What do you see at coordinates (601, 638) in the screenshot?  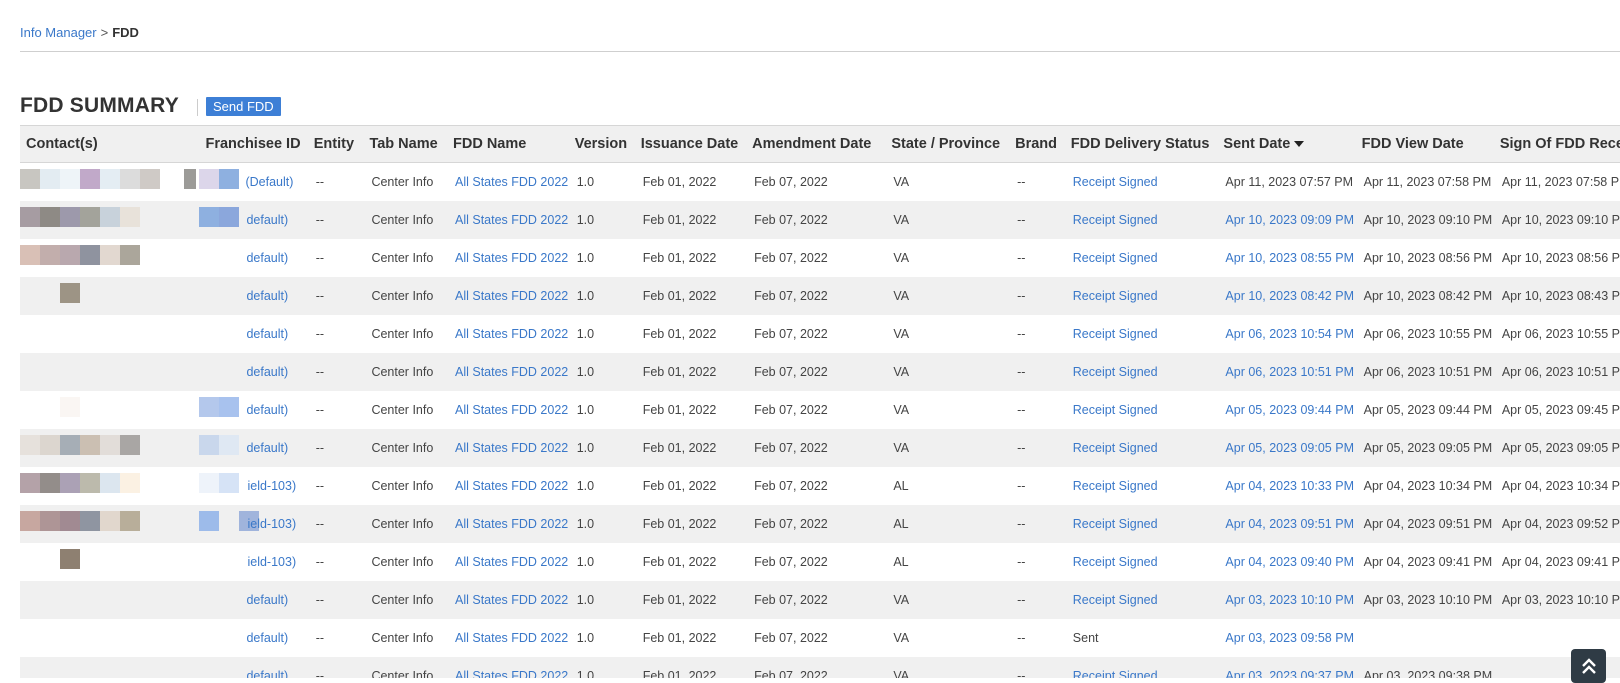 I see `version-cell: 1.0` at bounding box center [601, 638].